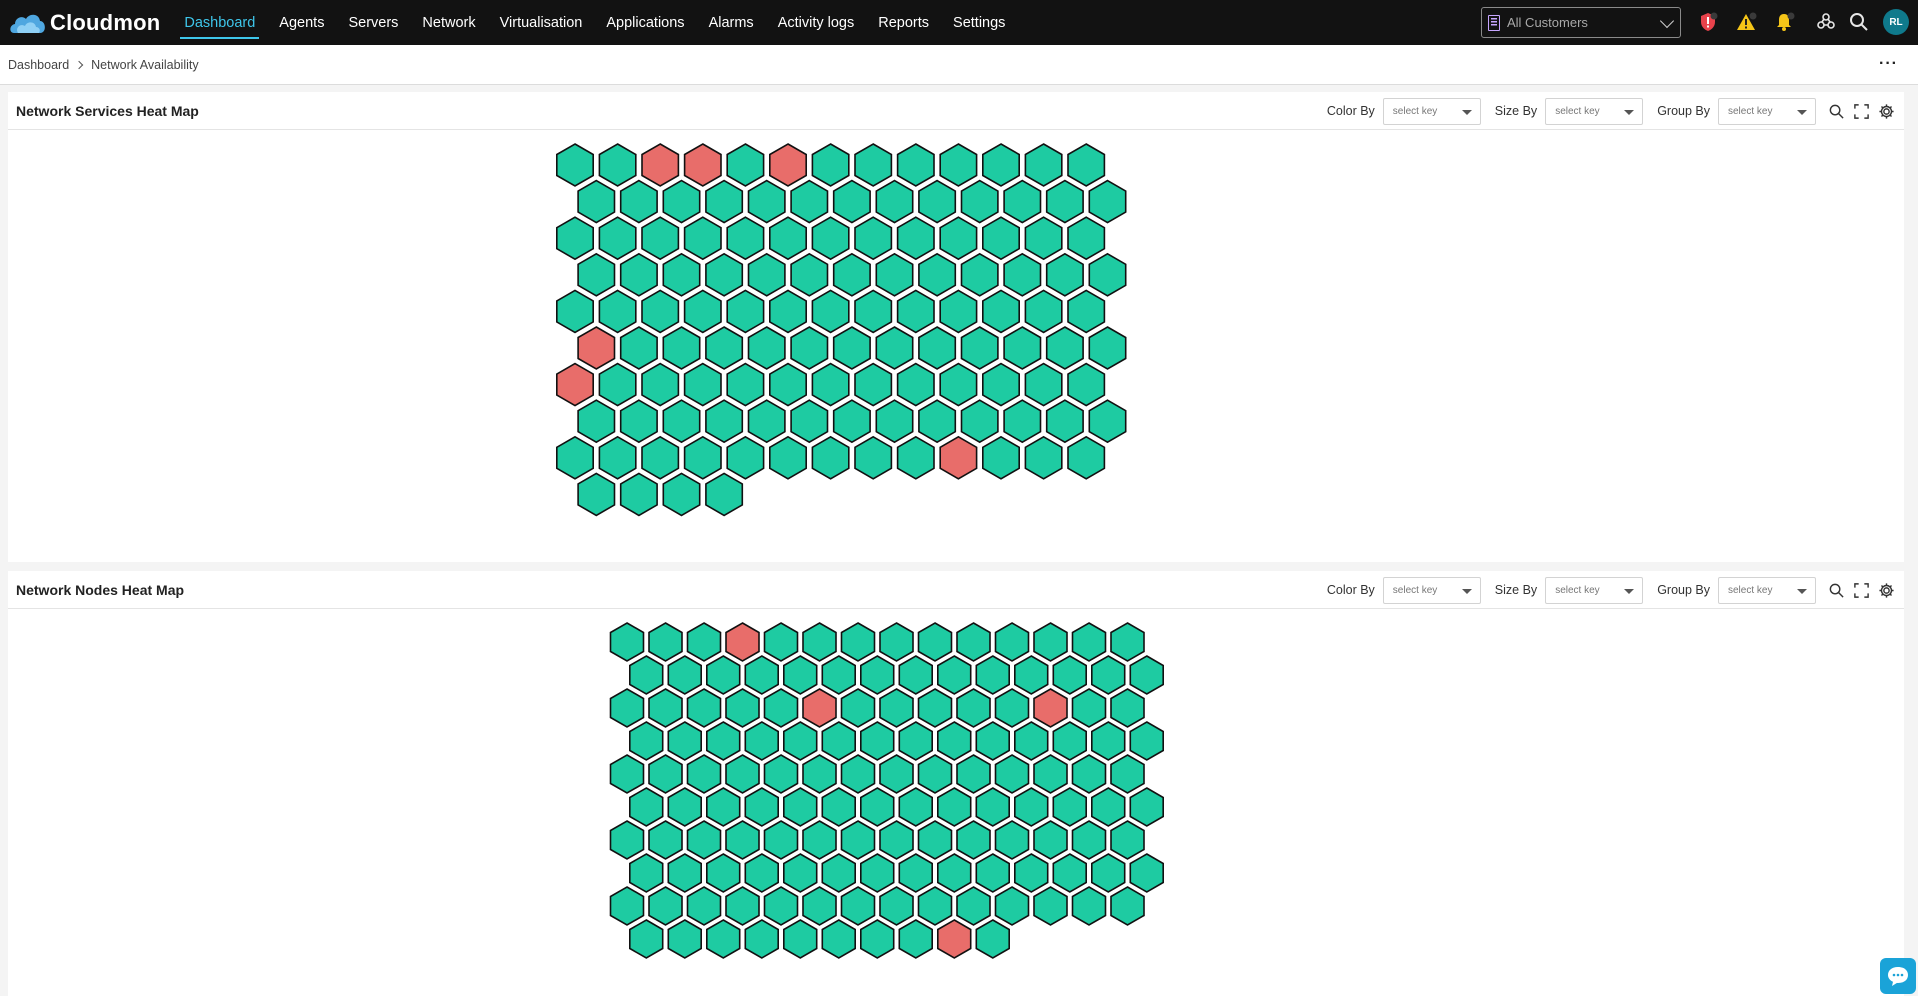 Image resolution: width=1918 pixels, height=996 pixels. I want to click on fullscreen-icon, so click(1861, 590).